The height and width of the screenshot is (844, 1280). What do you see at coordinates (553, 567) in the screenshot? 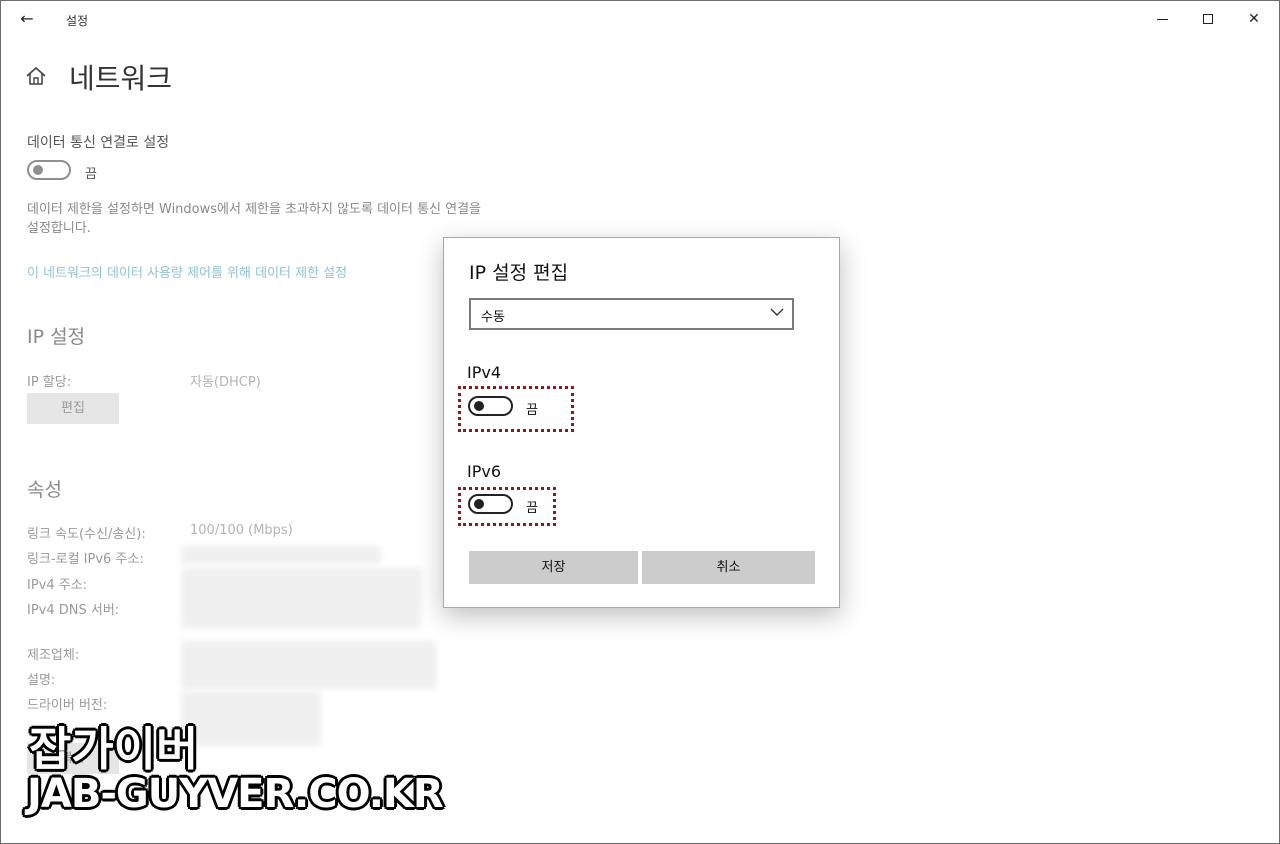
I see `save-button: 저장` at bounding box center [553, 567].